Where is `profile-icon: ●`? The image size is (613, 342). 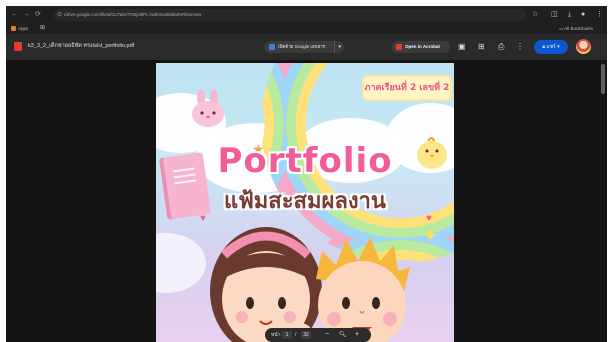
profile-icon: ● is located at coordinates (583, 15).